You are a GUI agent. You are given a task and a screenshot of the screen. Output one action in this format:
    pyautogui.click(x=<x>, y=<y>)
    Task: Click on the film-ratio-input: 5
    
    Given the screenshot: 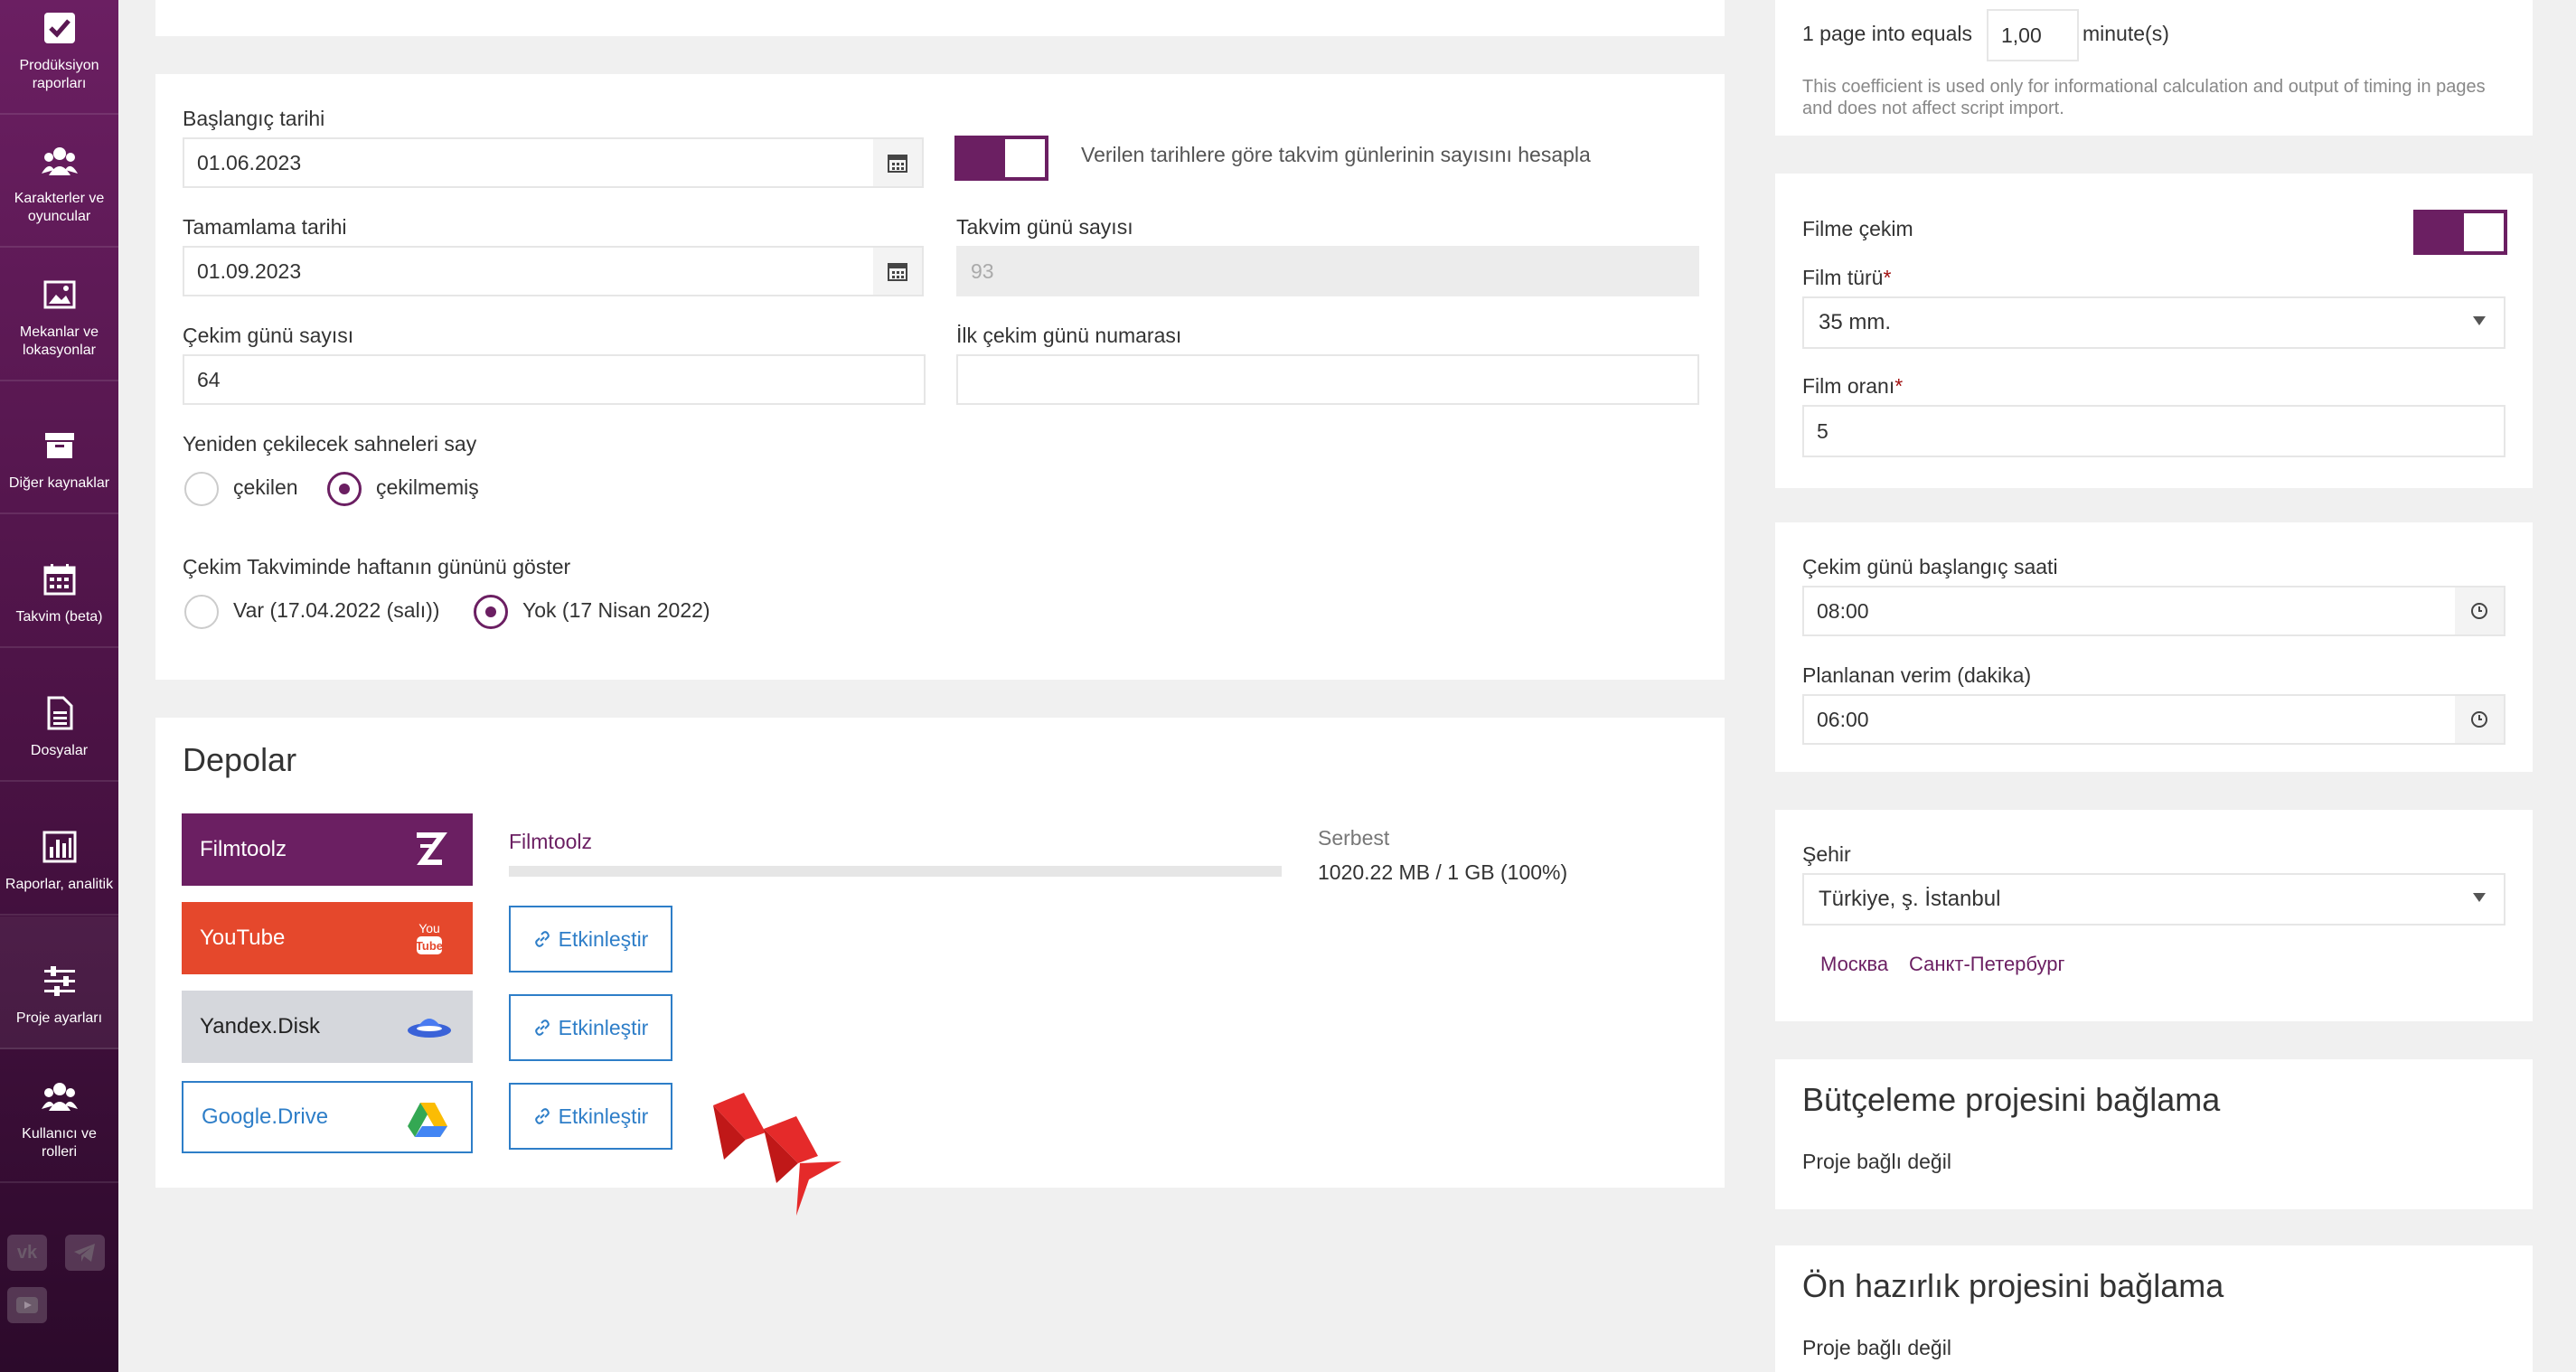 What is the action you would take?
    pyautogui.click(x=2154, y=431)
    